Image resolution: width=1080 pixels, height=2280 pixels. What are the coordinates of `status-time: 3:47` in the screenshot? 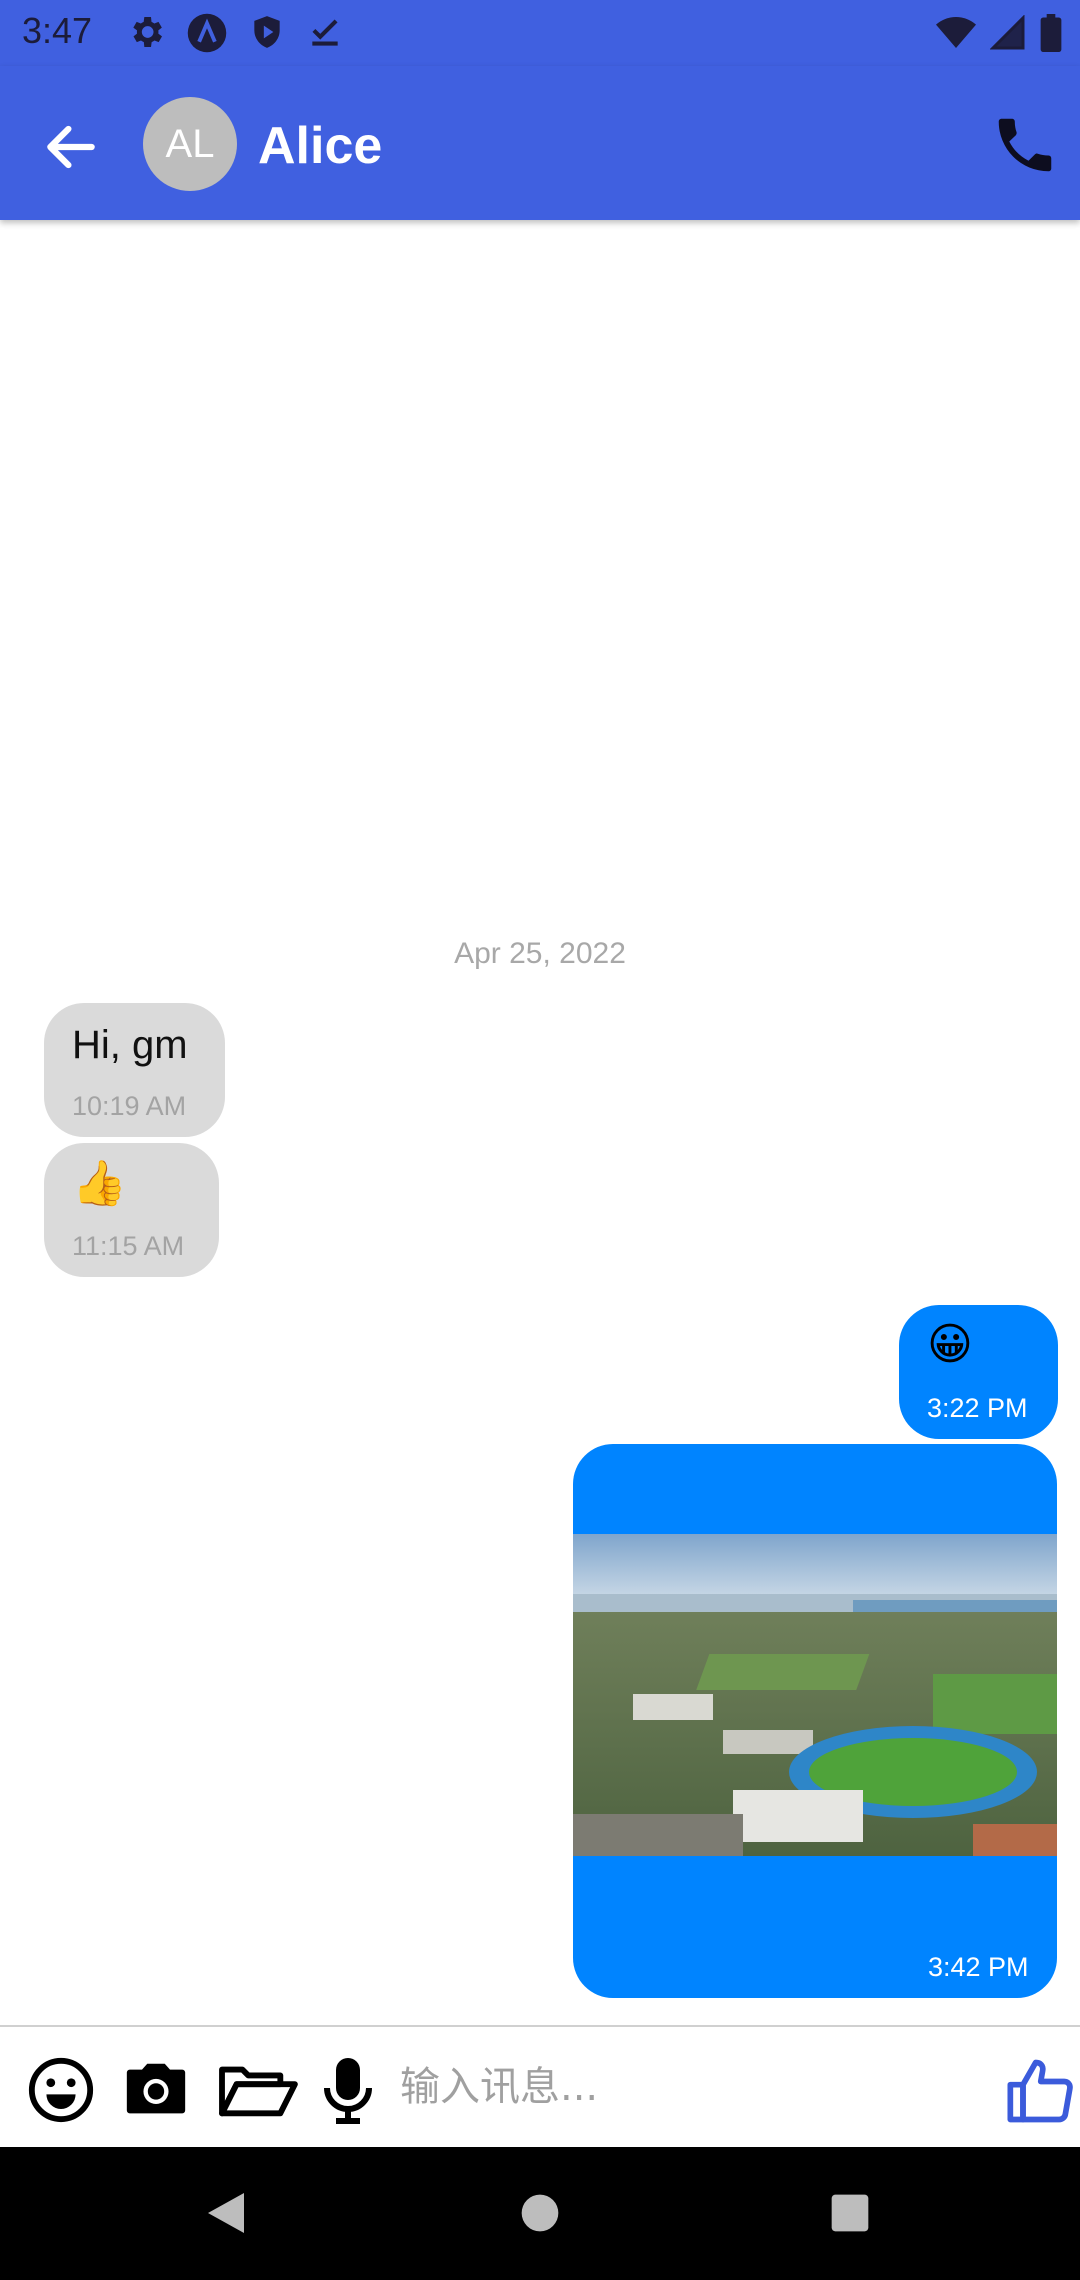 It's located at (57, 30).